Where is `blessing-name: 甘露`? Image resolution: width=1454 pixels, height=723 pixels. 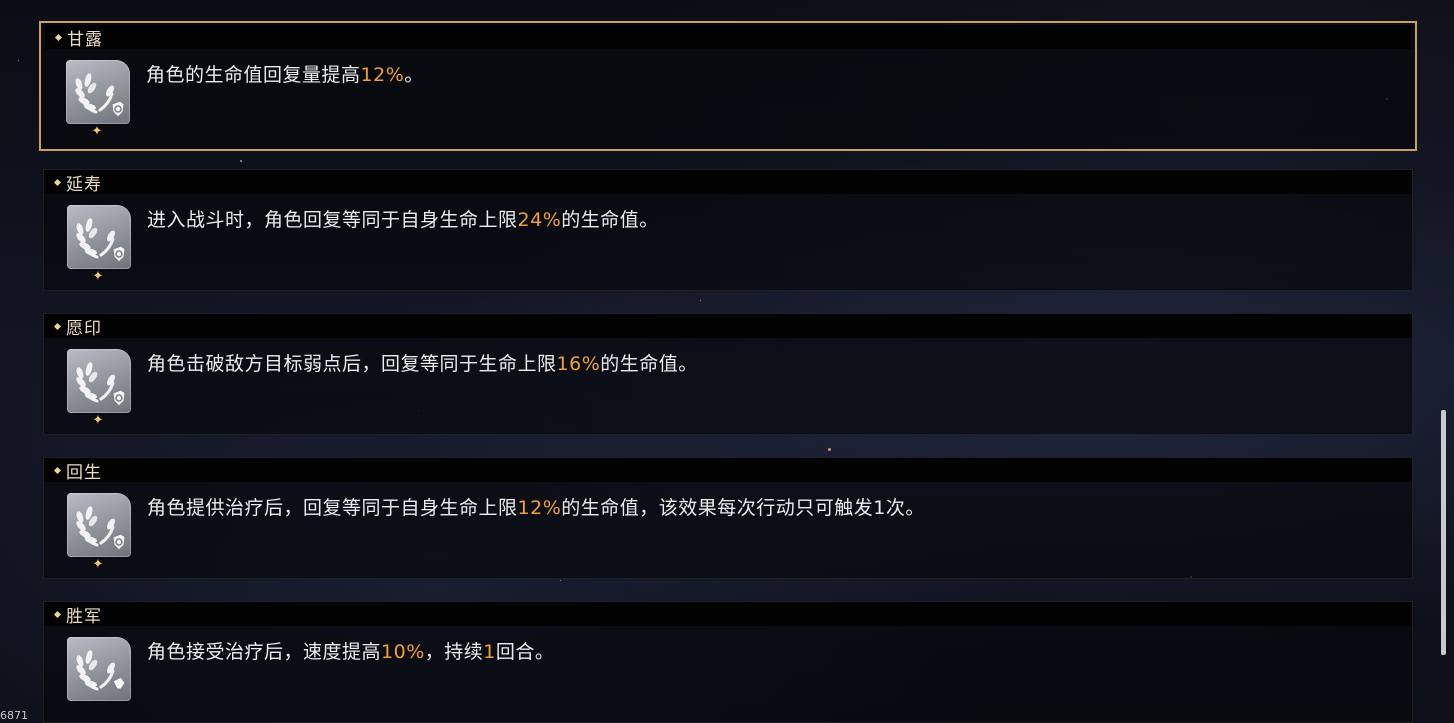
blessing-name: 甘露 is located at coordinates (85, 39).